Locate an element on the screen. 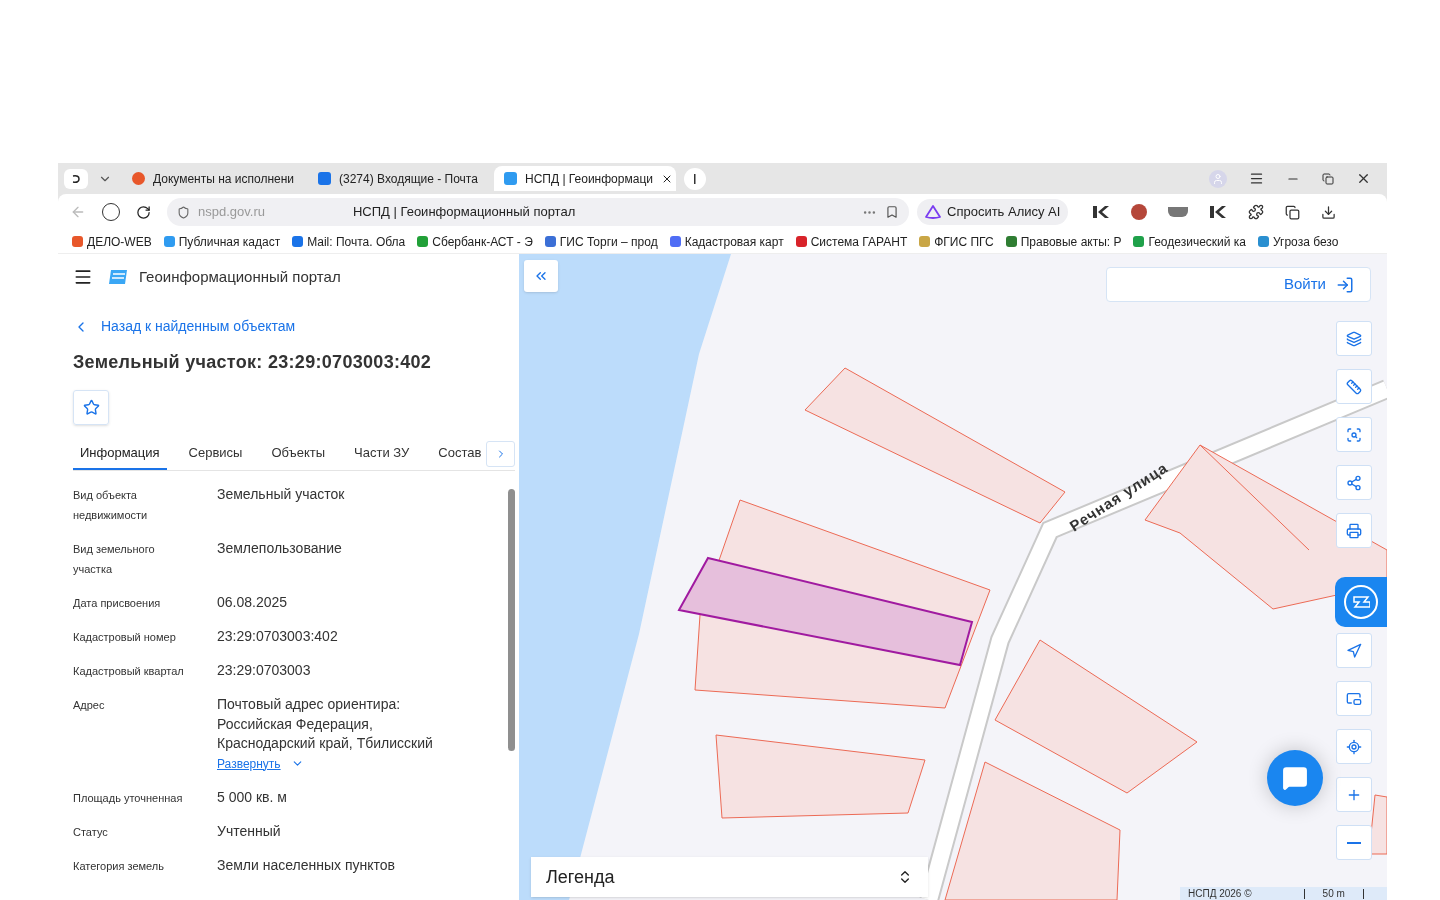 This screenshot has height=900, width=1440. collapse-panel-button is located at coordinates (541, 276).